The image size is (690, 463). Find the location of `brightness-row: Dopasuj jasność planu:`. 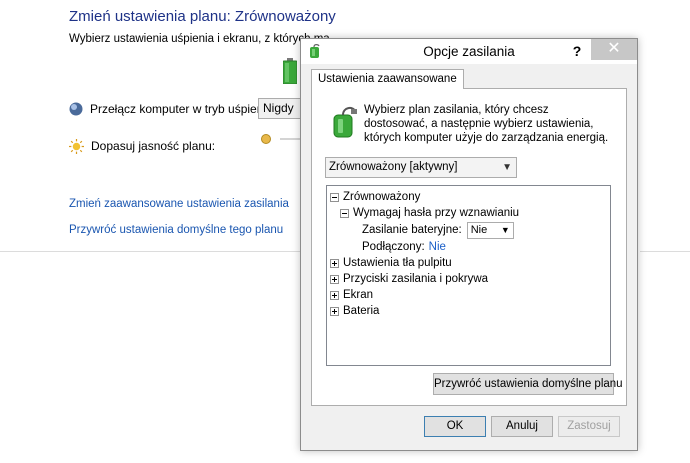

brightness-row: Dopasuj jasność planu: is located at coordinates (142, 146).